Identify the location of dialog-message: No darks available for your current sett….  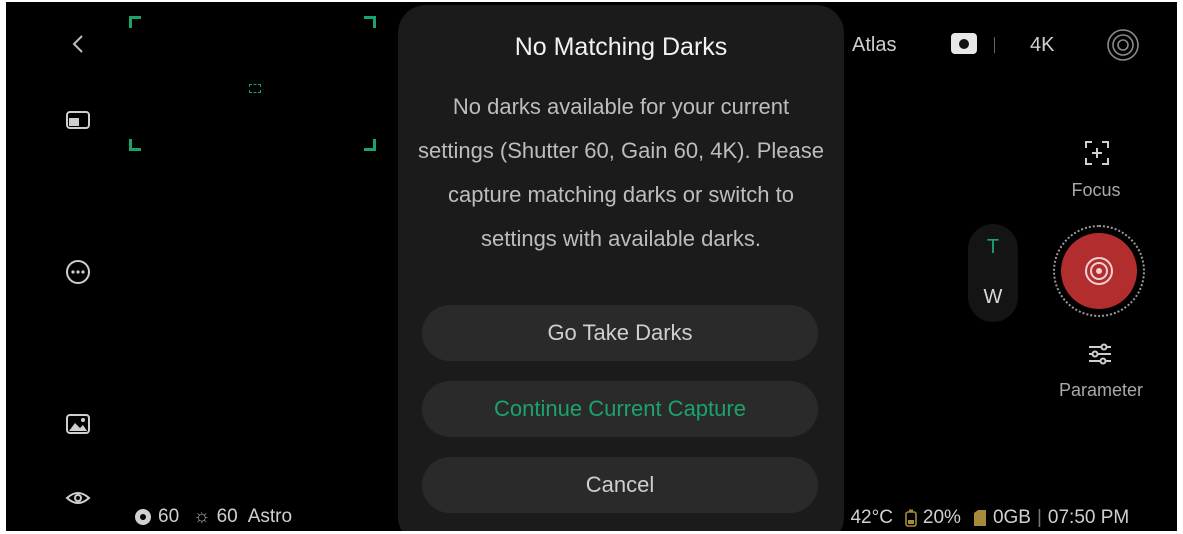
(621, 172).